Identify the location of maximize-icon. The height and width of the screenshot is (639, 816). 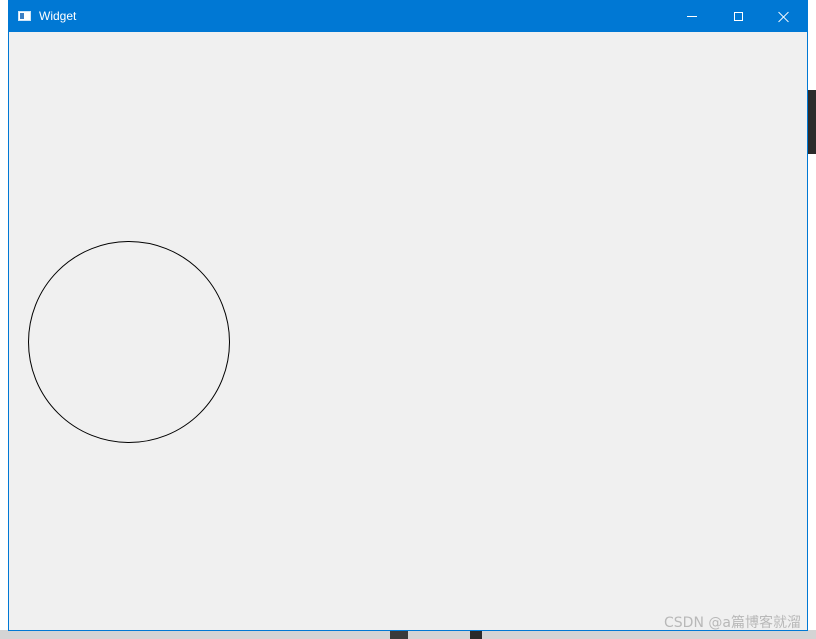
(738, 16).